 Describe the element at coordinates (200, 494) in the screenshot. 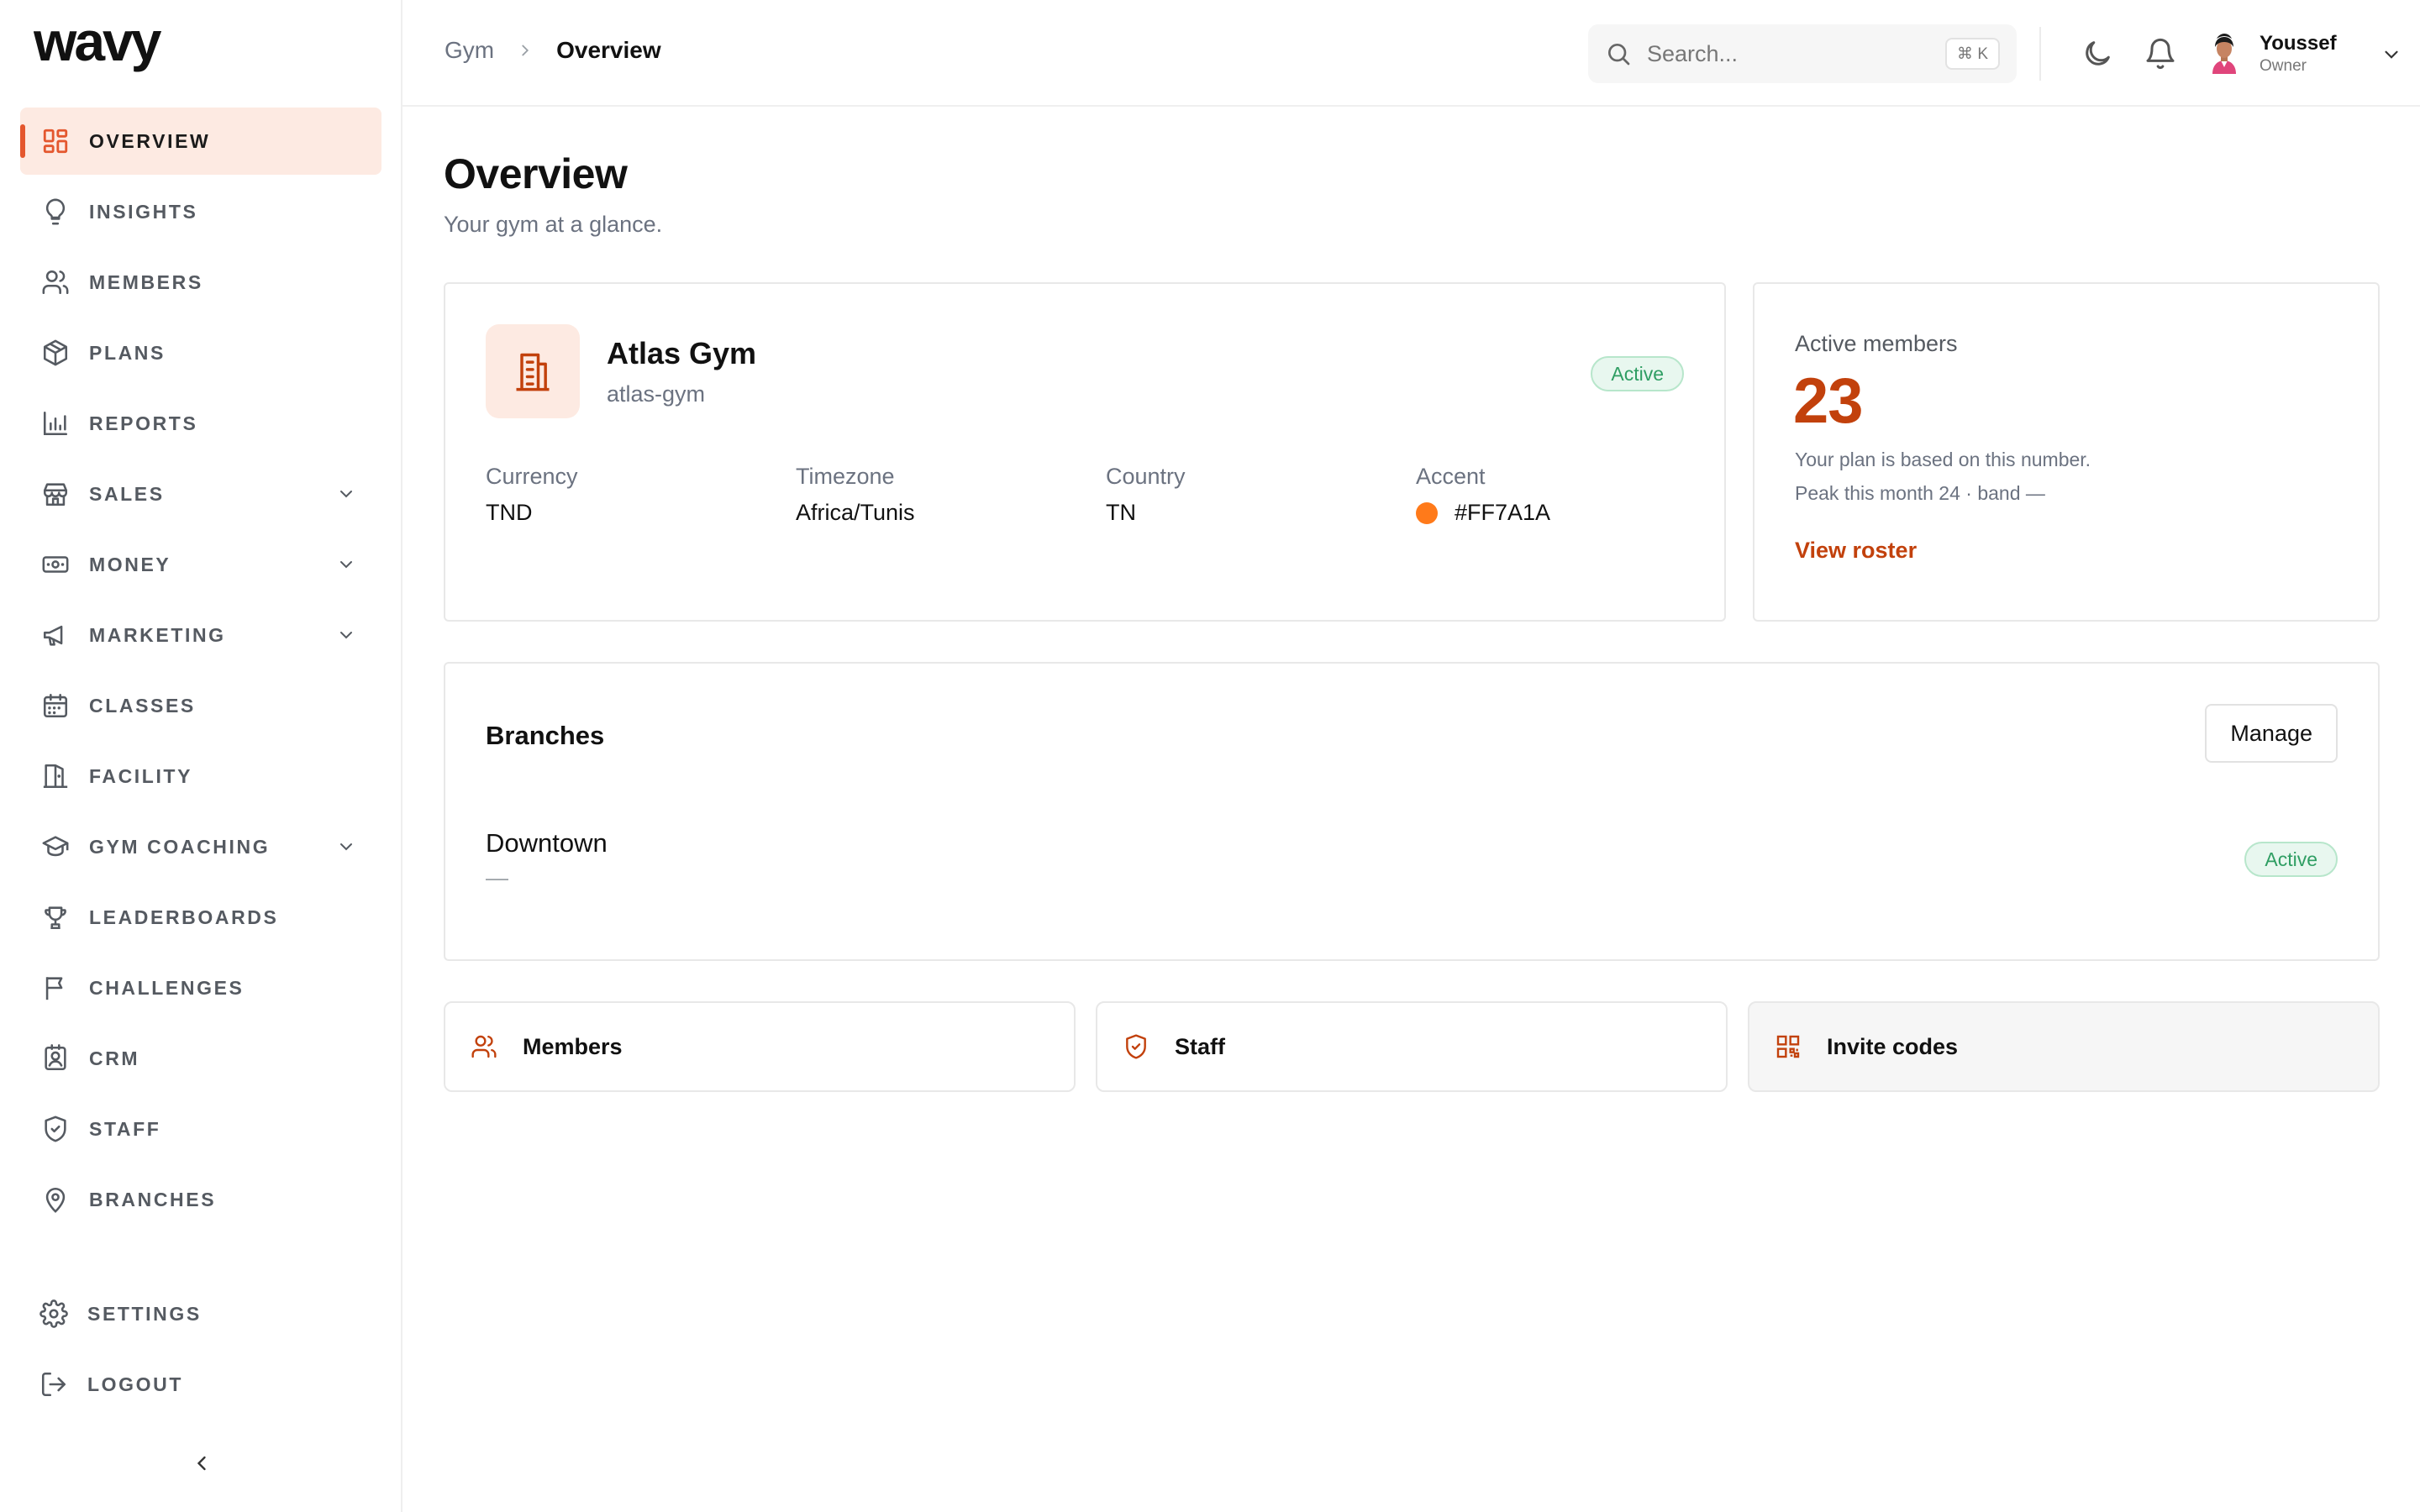

I see `sidebar-item-sales: SALES` at that location.